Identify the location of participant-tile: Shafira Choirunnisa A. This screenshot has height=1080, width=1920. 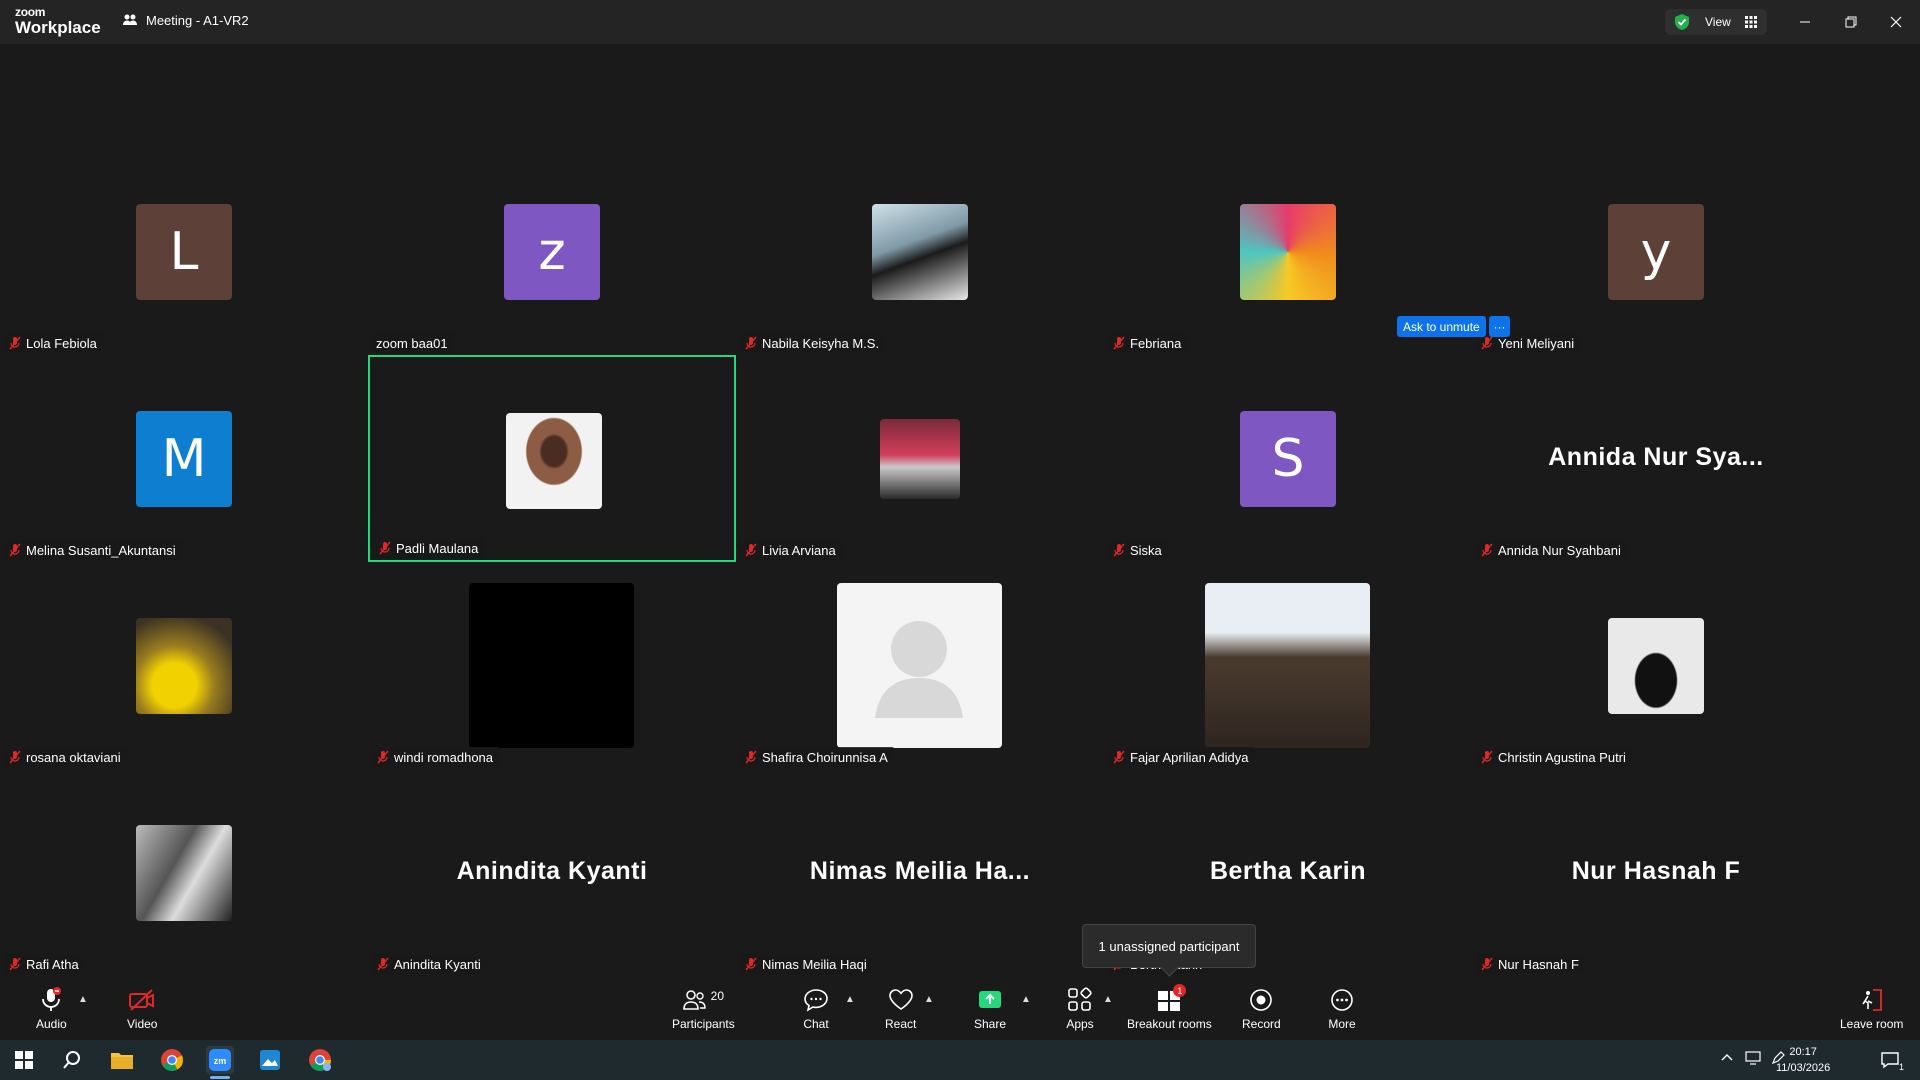
(920, 665).